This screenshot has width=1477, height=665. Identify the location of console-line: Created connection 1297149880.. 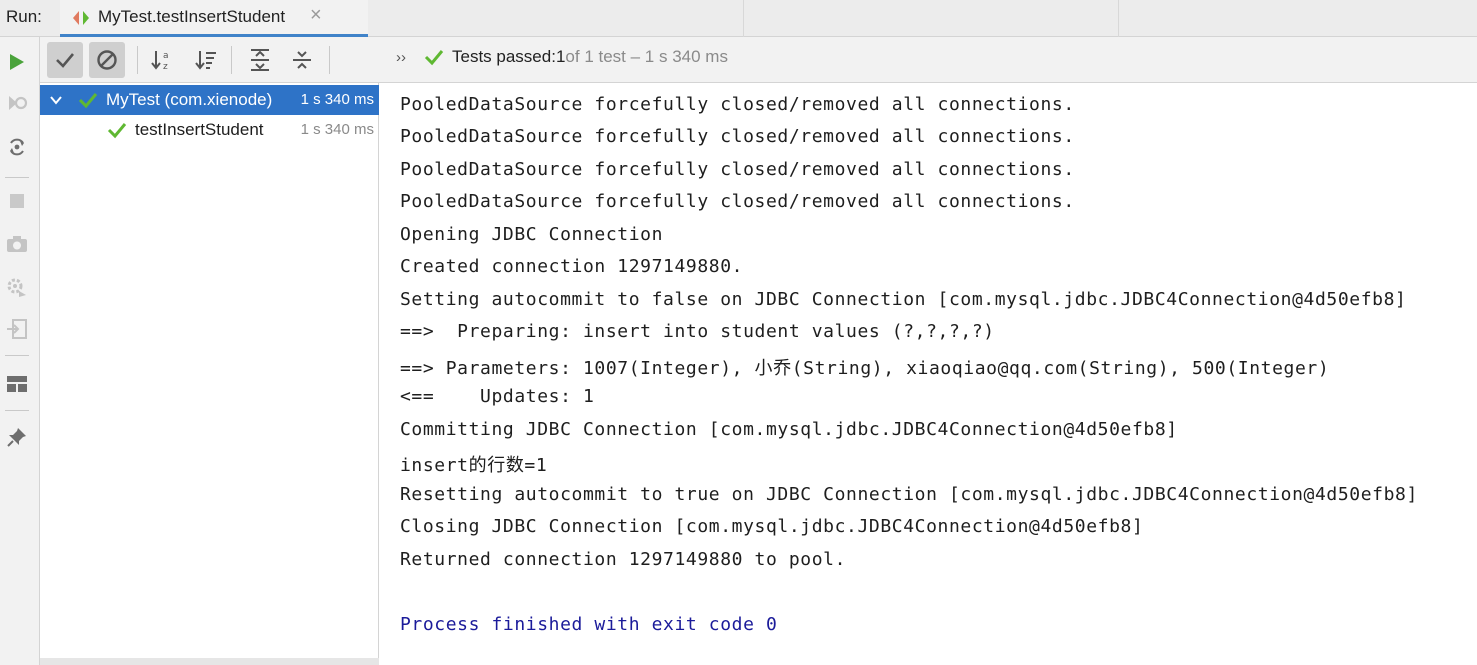
(572, 266).